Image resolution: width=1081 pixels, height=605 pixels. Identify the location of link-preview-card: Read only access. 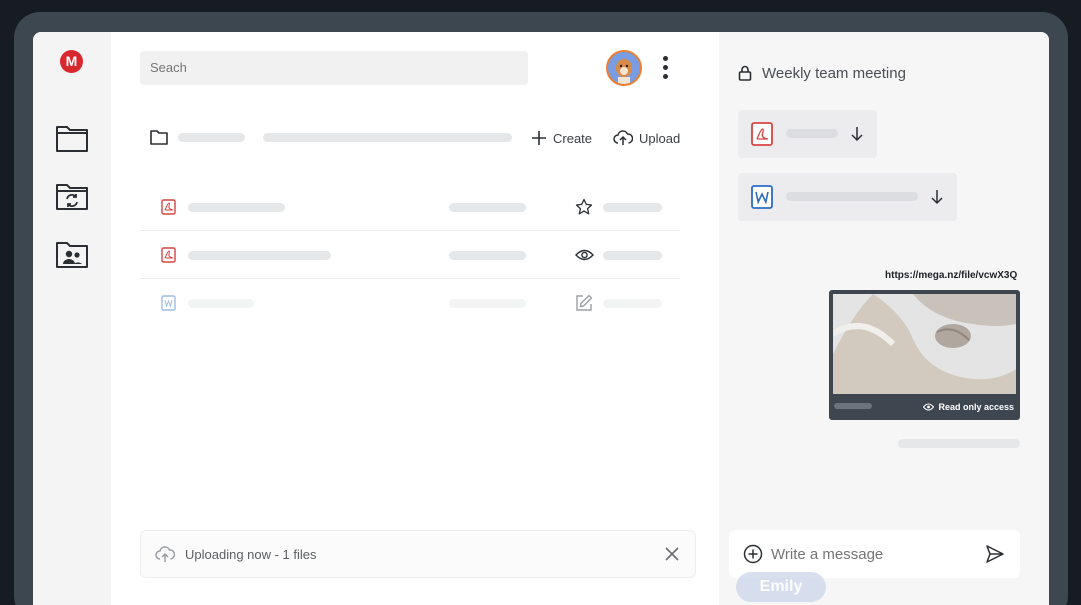
(924, 355).